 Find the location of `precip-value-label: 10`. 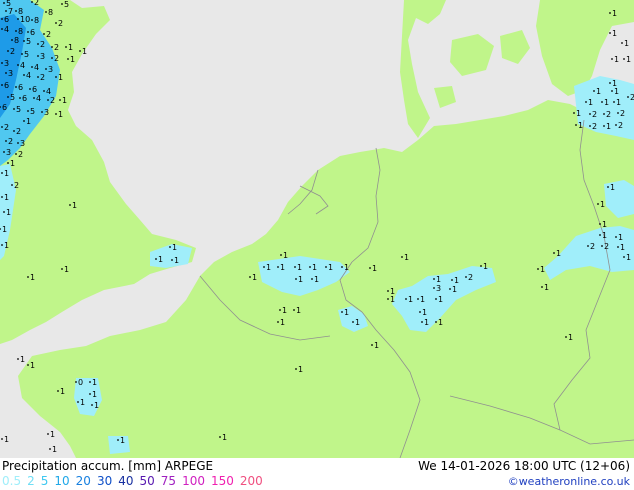

precip-value-label: 10 is located at coordinates (25, 19).